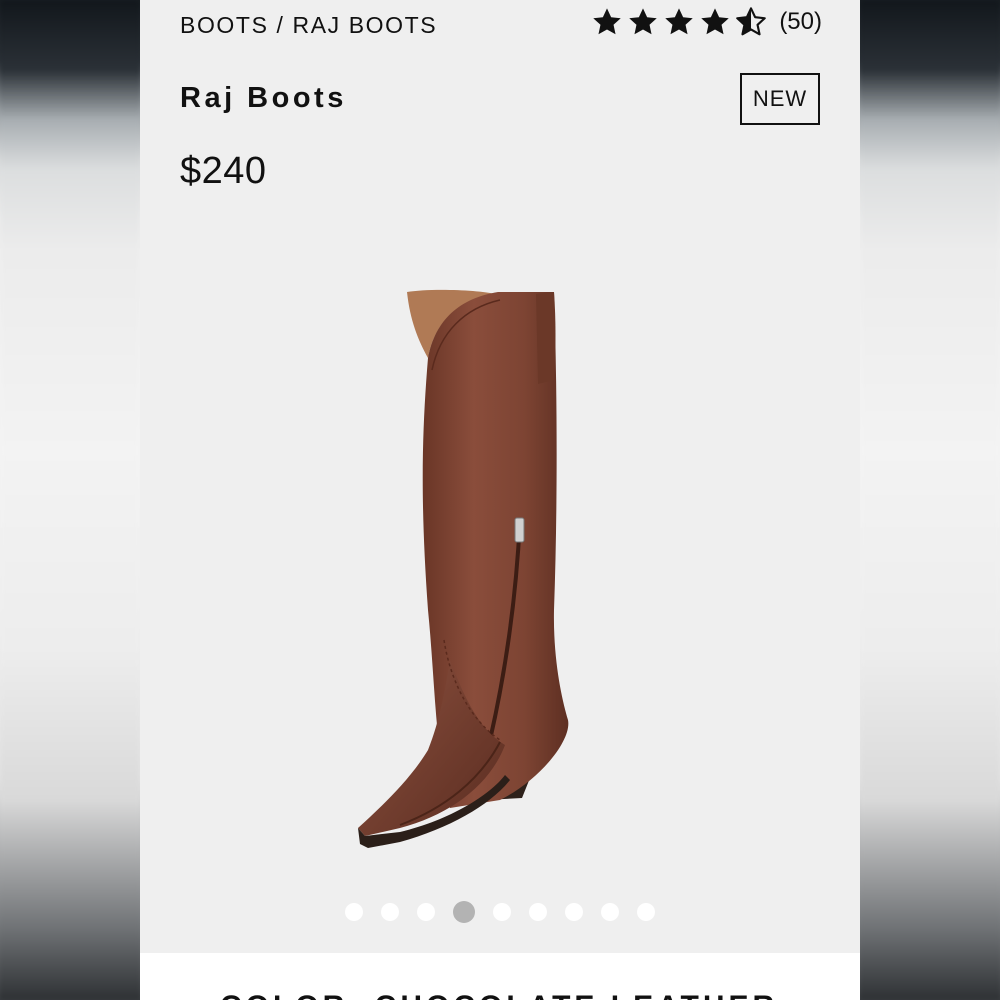 The height and width of the screenshot is (1000, 1000). Describe the element at coordinates (780, 99) in the screenshot. I see `new-badge: NEW` at that location.